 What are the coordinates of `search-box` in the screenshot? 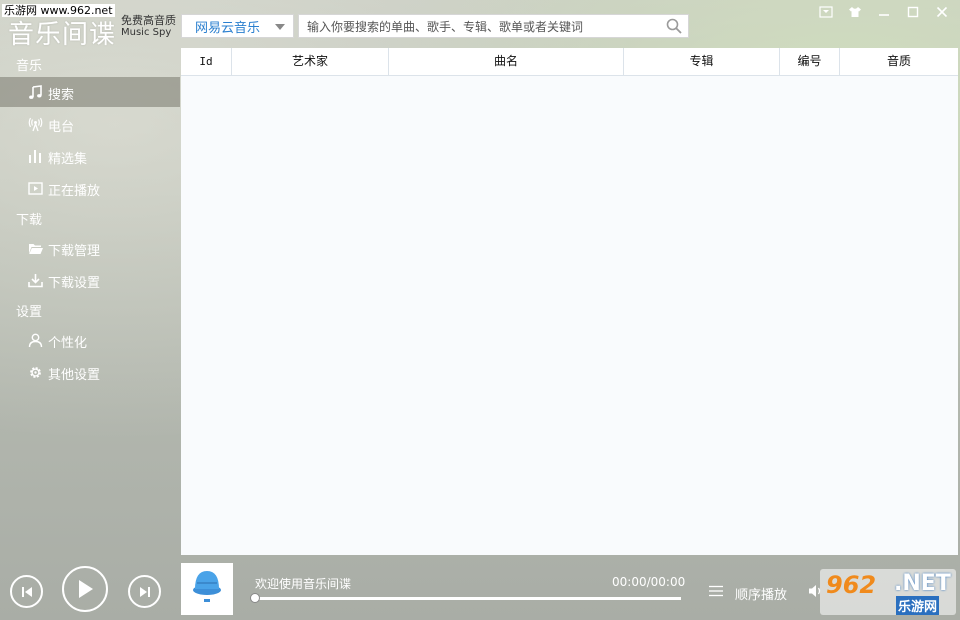 It's located at (493, 26).